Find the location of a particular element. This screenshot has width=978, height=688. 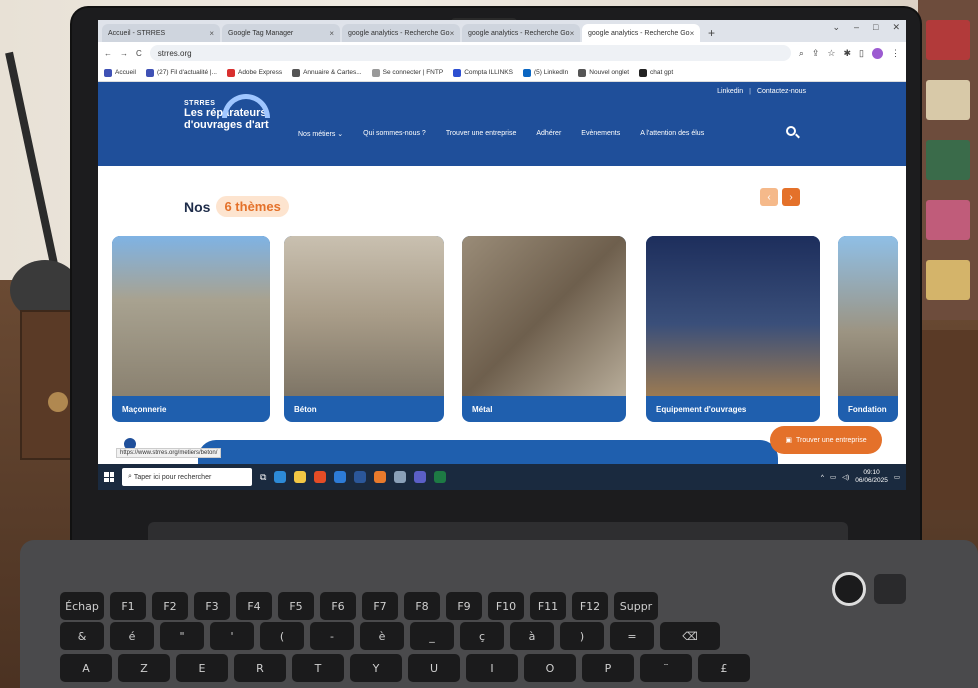

bookmark-item: (5) LinkedIn is located at coordinates (545, 72).